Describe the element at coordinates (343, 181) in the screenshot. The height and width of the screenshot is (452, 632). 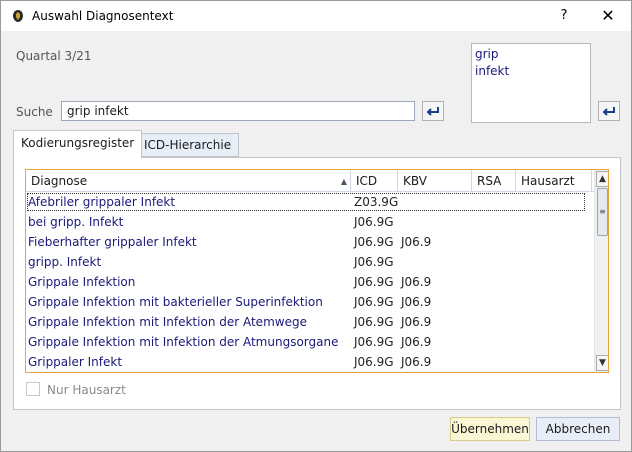
I see `sort-up-icon: ▲` at that location.